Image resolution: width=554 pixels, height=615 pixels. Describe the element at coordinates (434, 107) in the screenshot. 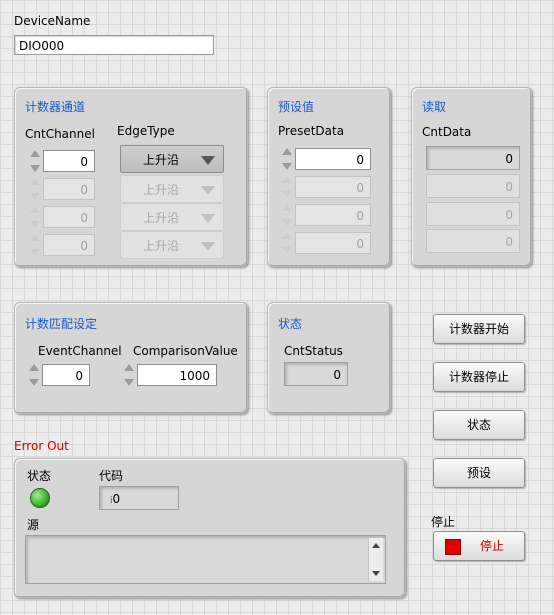

I see `read-panel-title: 读取` at that location.